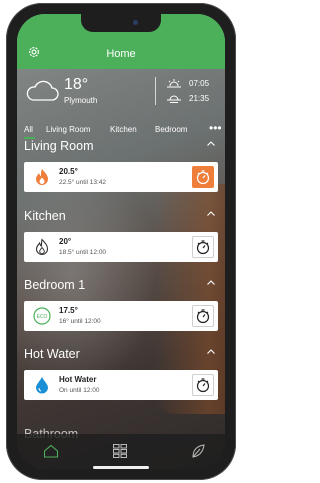 The image size is (320, 483). Describe the element at coordinates (135, 22) in the screenshot. I see `camera-dot` at that location.